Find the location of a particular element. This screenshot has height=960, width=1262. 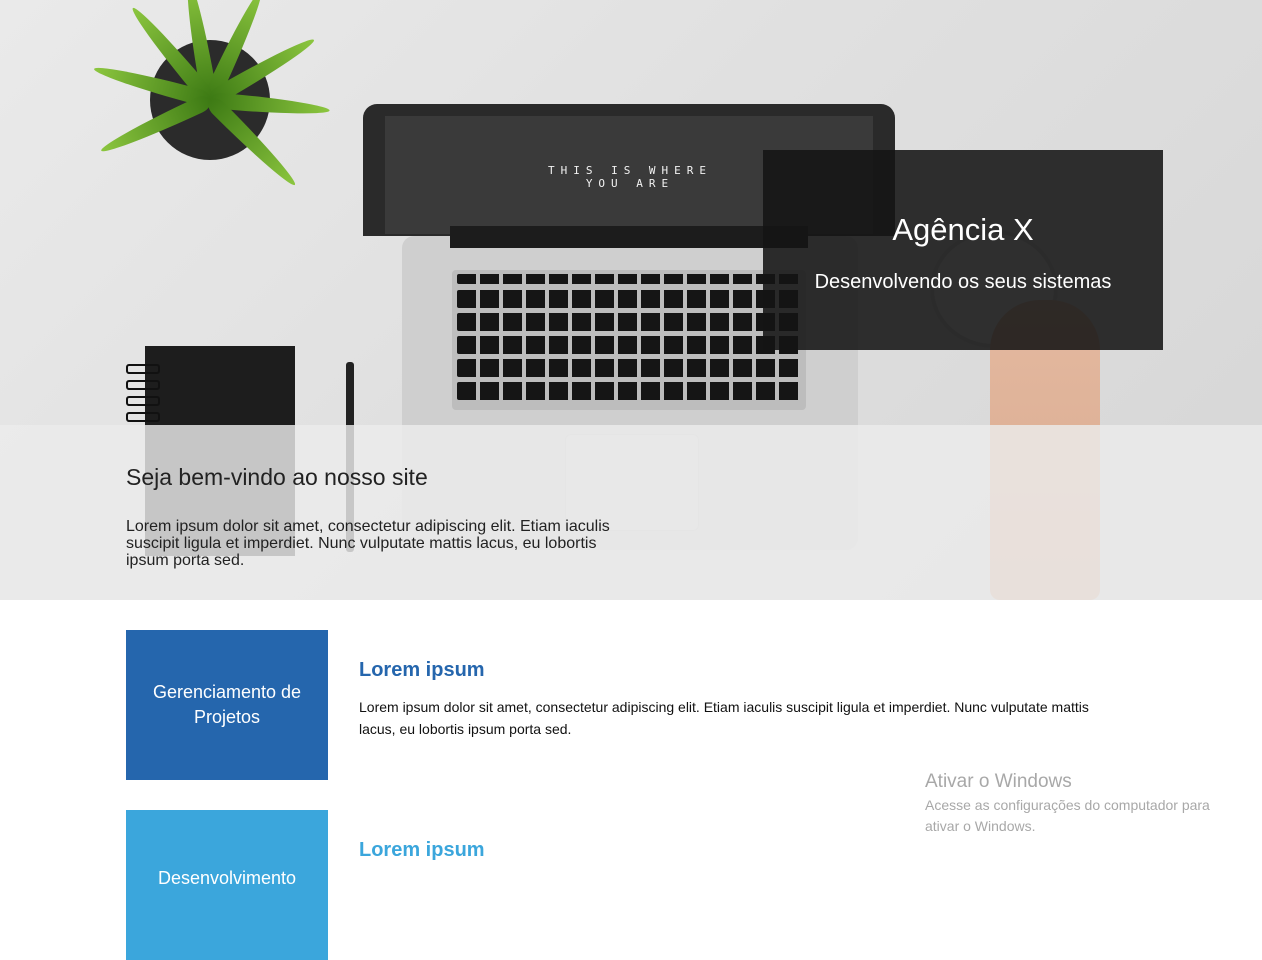

service-tile-project-management: Gerenciamento de Projetos is located at coordinates (227, 705).